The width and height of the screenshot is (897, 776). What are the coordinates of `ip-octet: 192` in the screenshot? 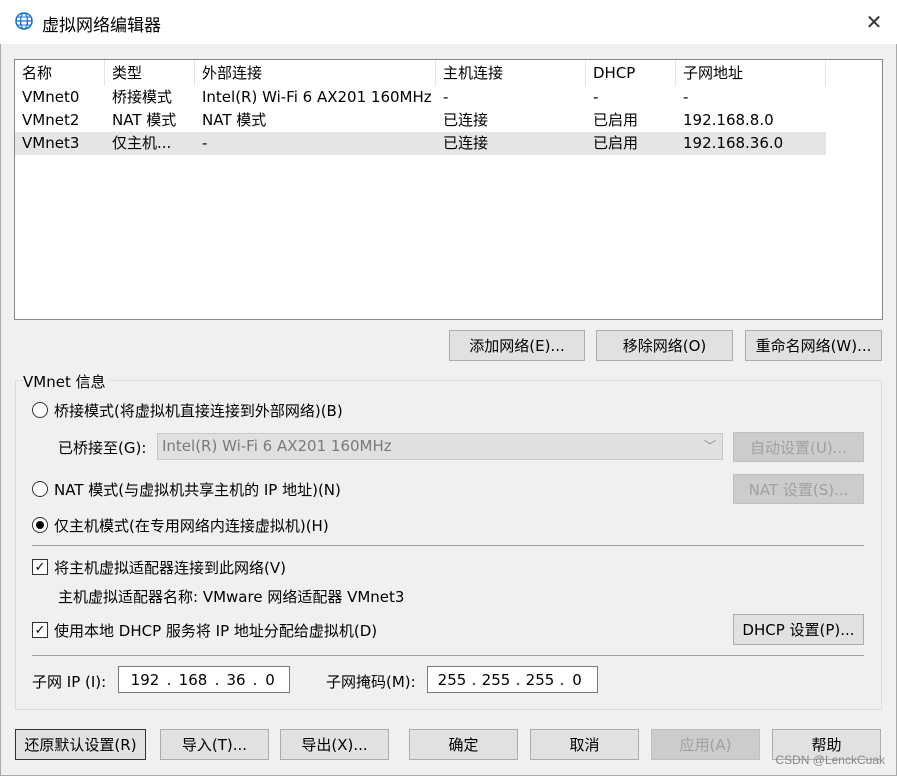 It's located at (145, 680).